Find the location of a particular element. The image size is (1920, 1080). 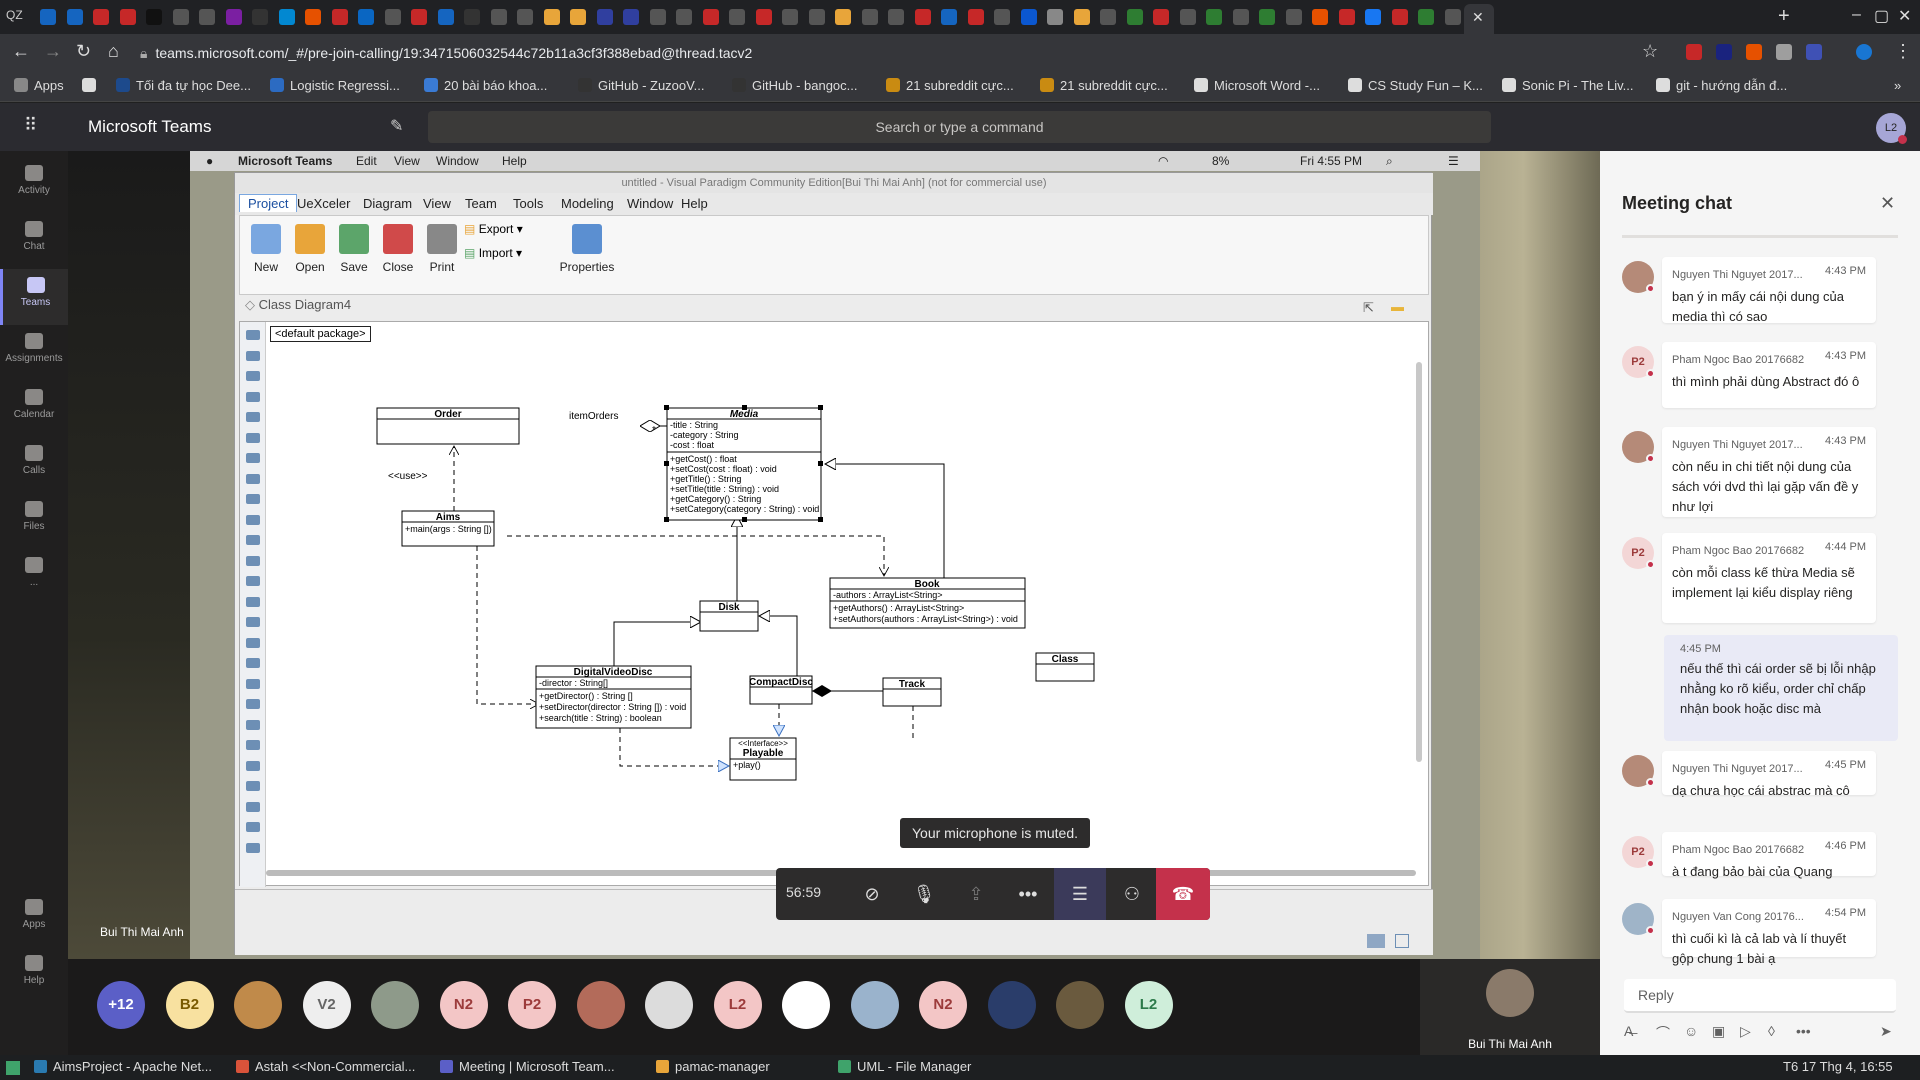

mail-icon is located at coordinates (1376, 941).